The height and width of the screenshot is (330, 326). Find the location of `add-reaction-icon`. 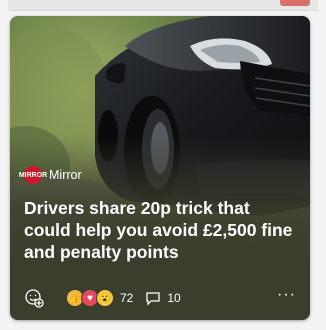

add-reaction-icon is located at coordinates (34, 298).